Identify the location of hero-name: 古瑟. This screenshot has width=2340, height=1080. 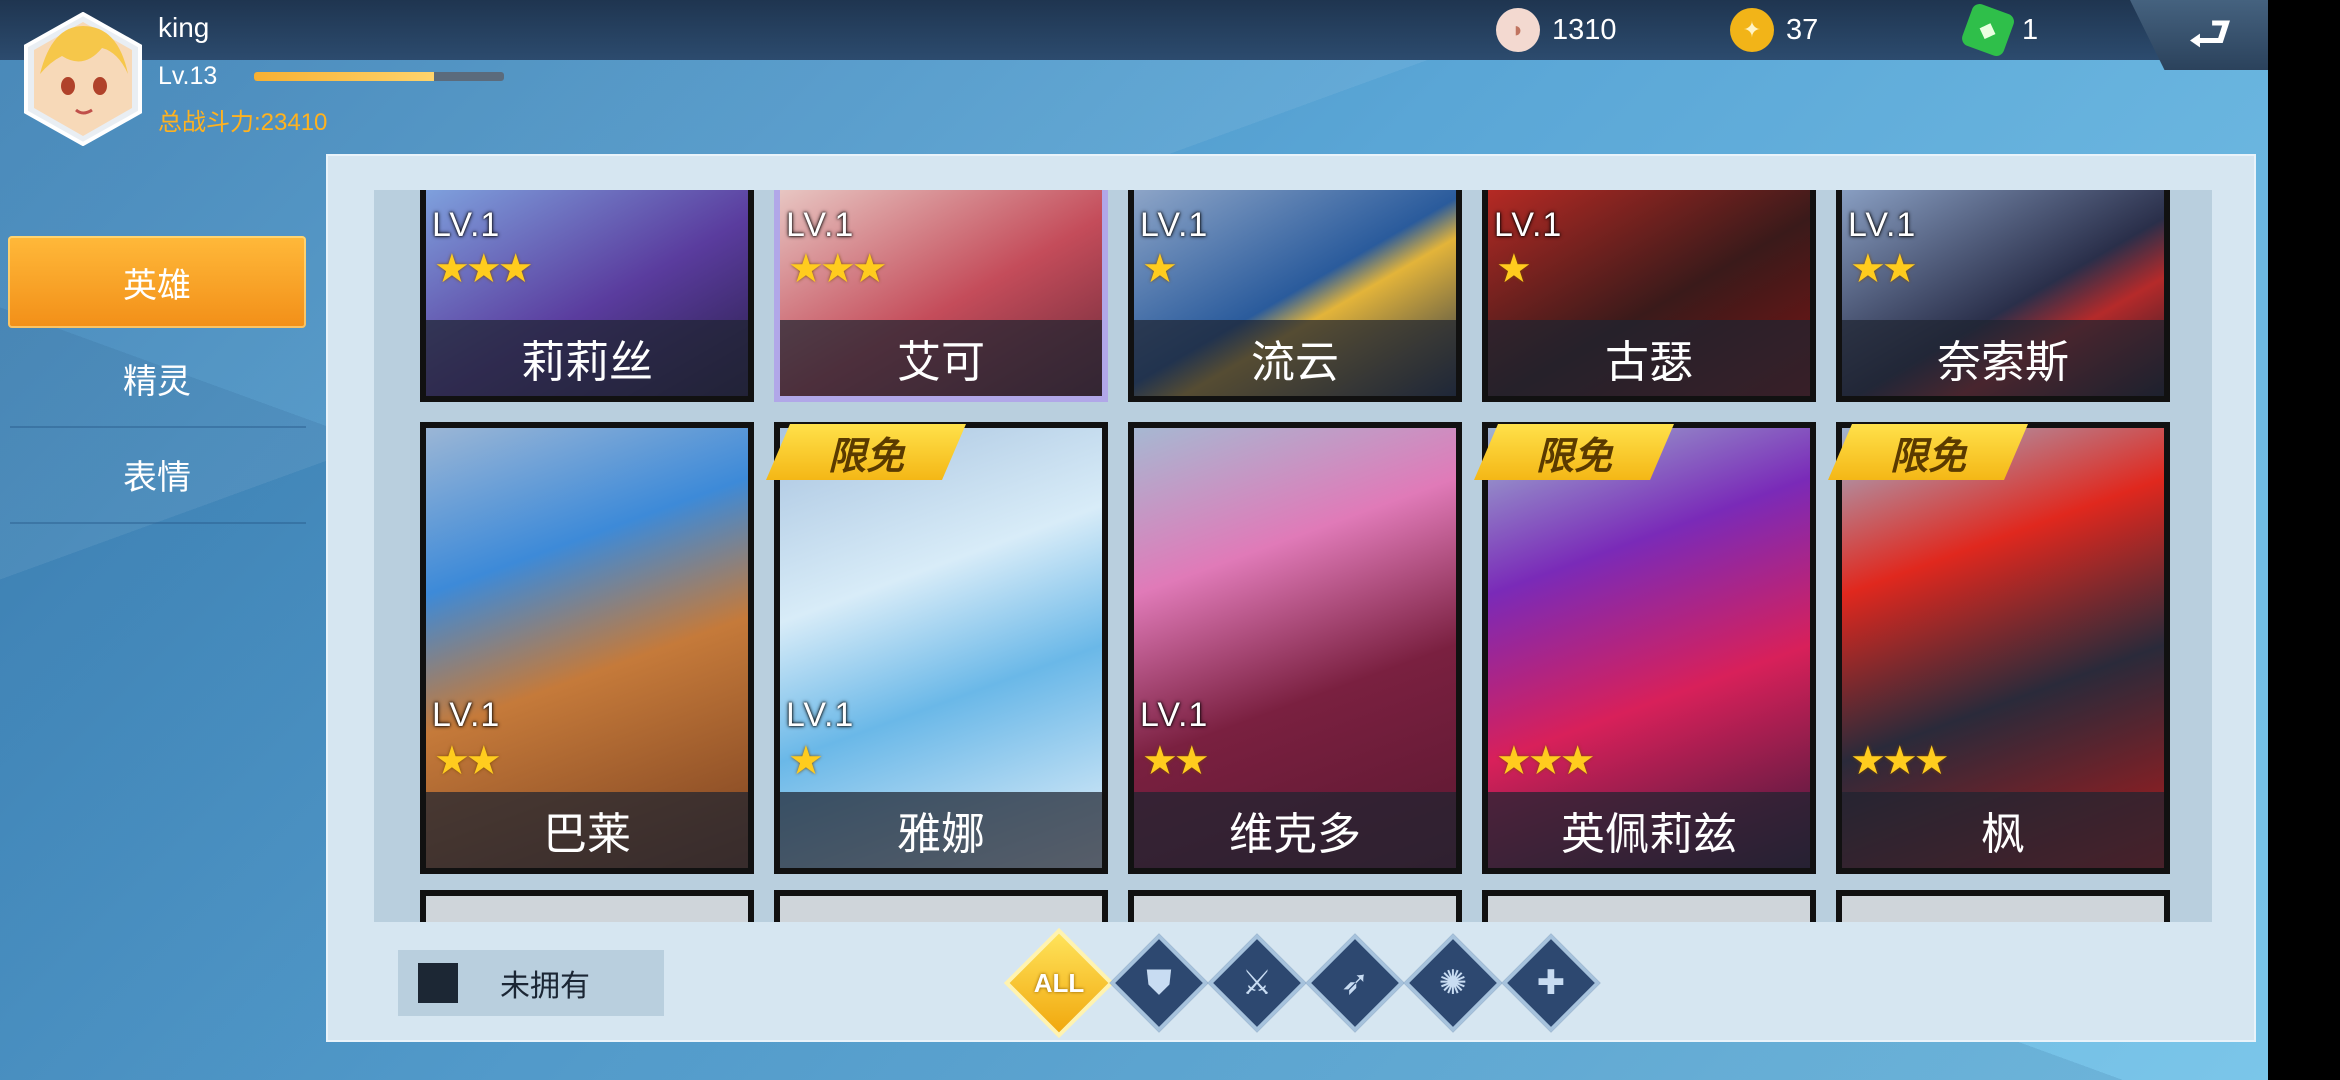
(1649, 358).